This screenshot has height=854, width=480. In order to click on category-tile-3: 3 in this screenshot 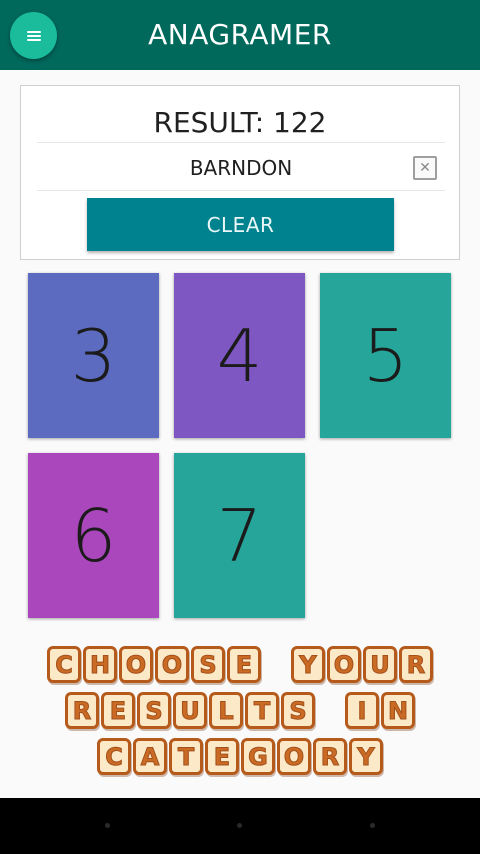, I will do `click(93, 355)`.